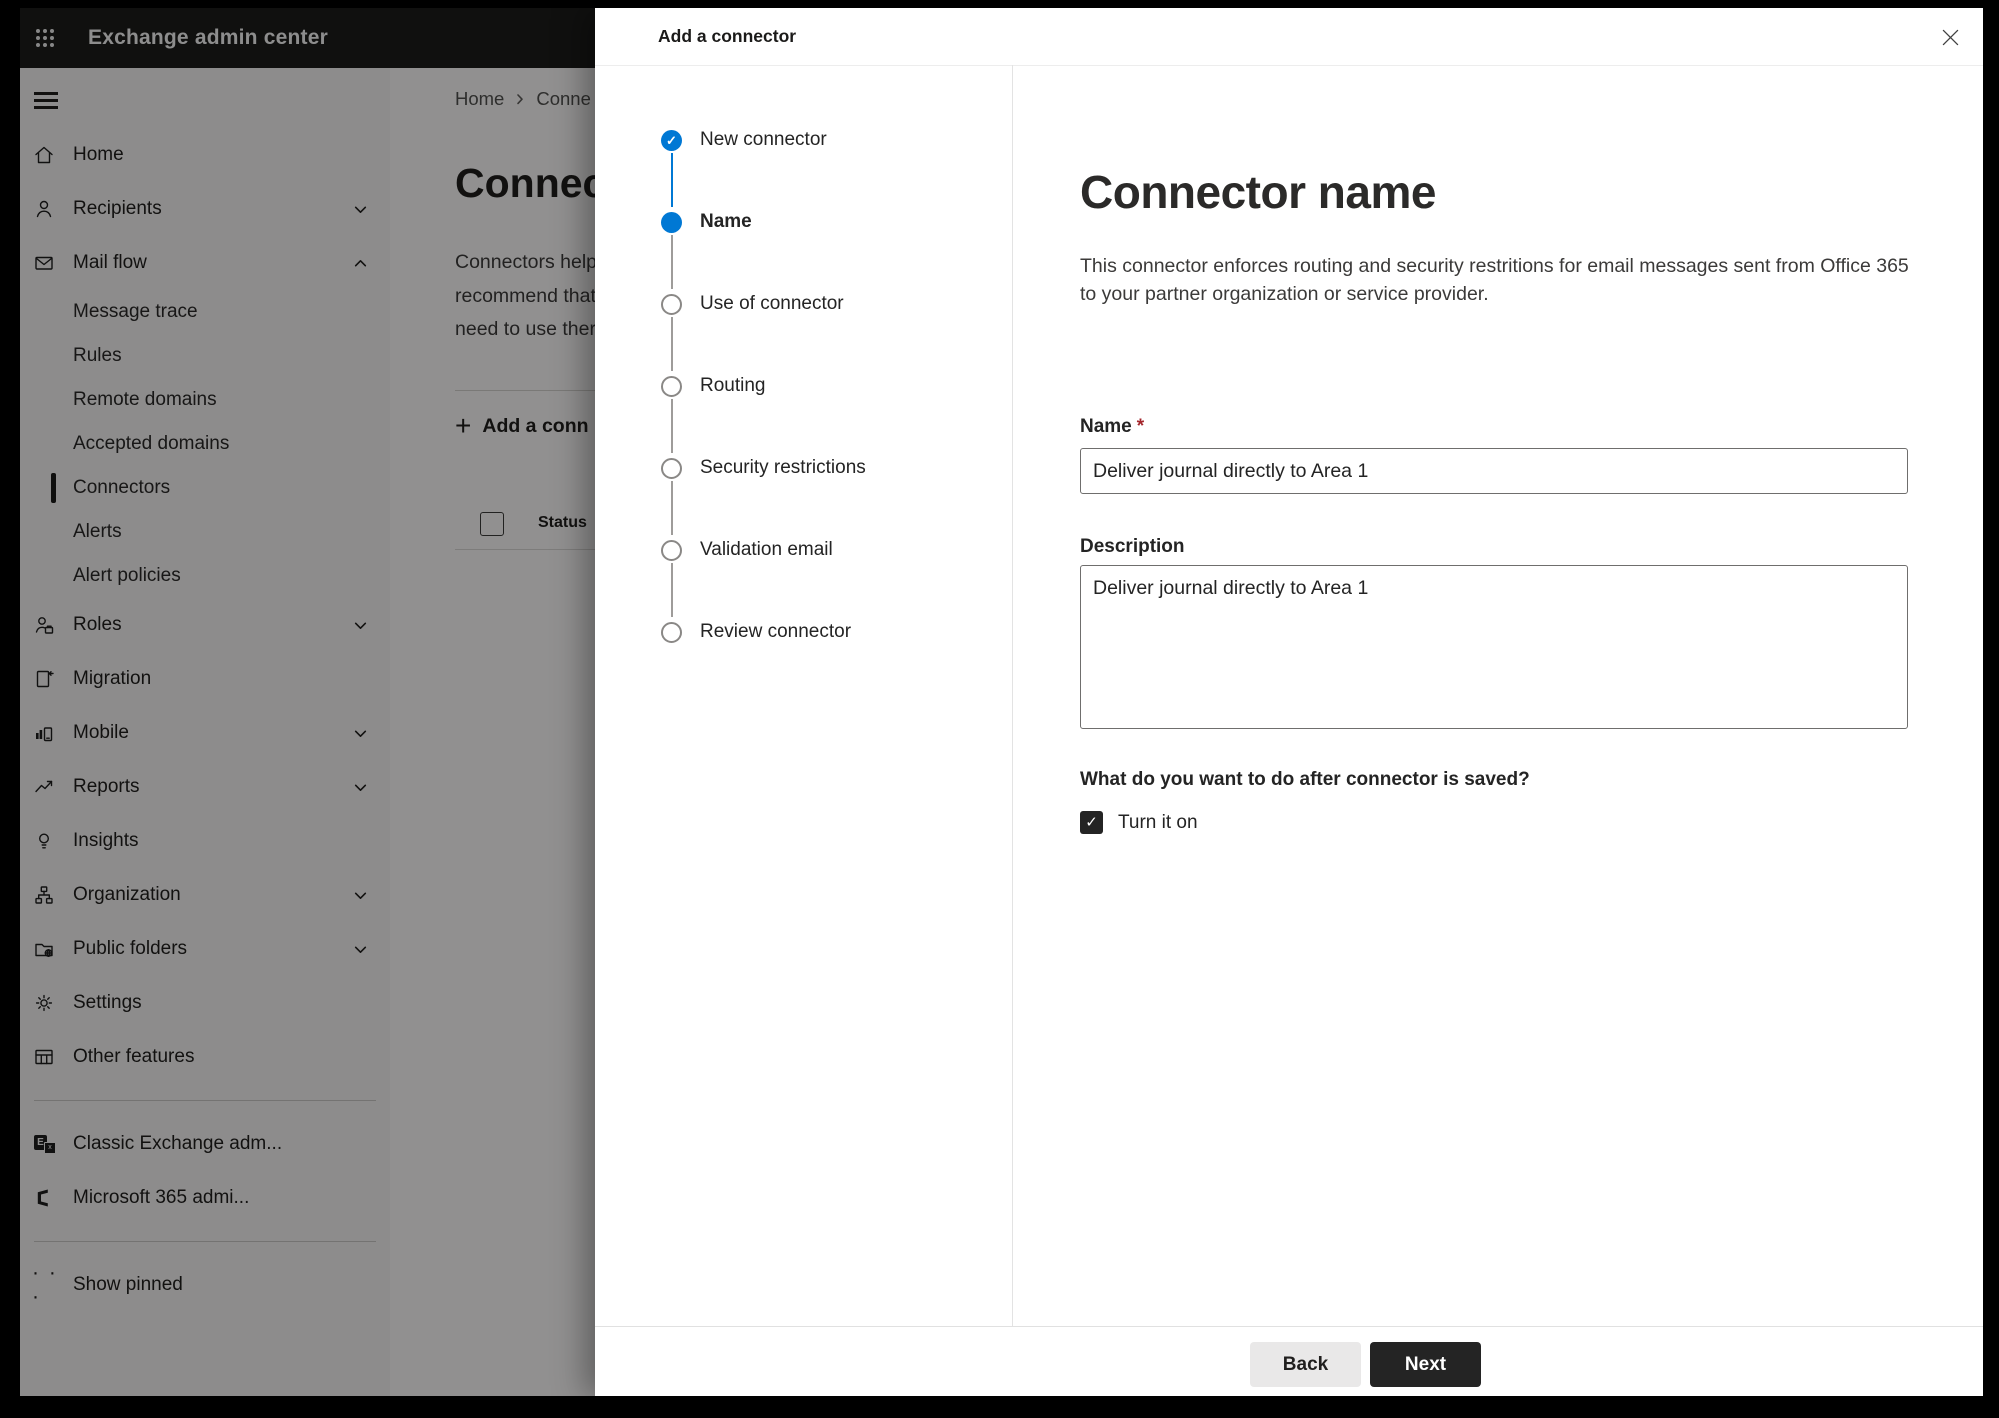  I want to click on required-asterisk: *, so click(1140, 426).